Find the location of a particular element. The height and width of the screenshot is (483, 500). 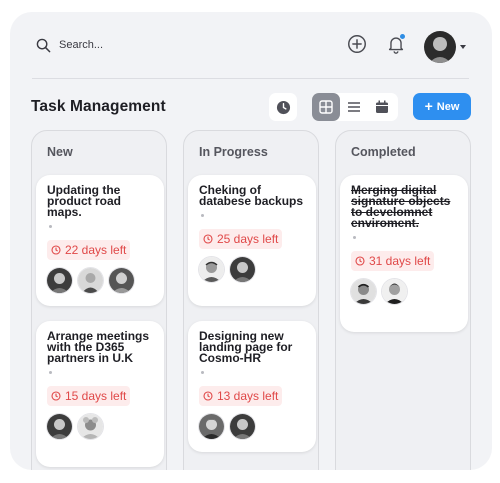

history-button is located at coordinates (283, 107).